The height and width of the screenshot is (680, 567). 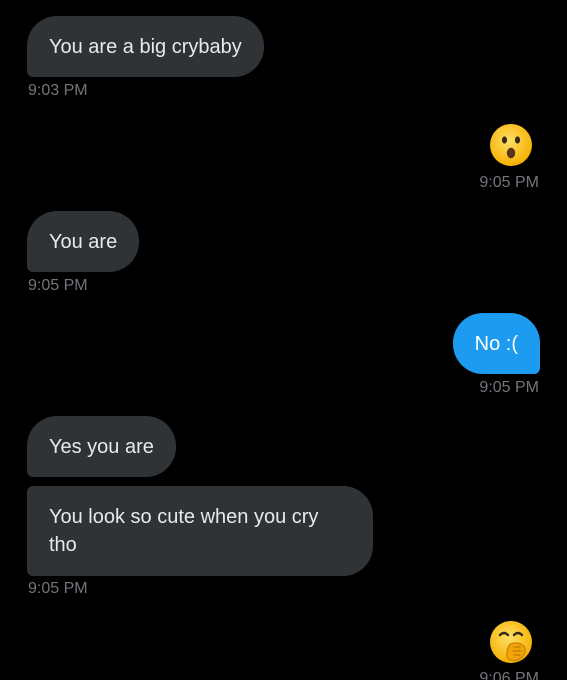 I want to click on received-message-bubble: You are, so click(x=83, y=241).